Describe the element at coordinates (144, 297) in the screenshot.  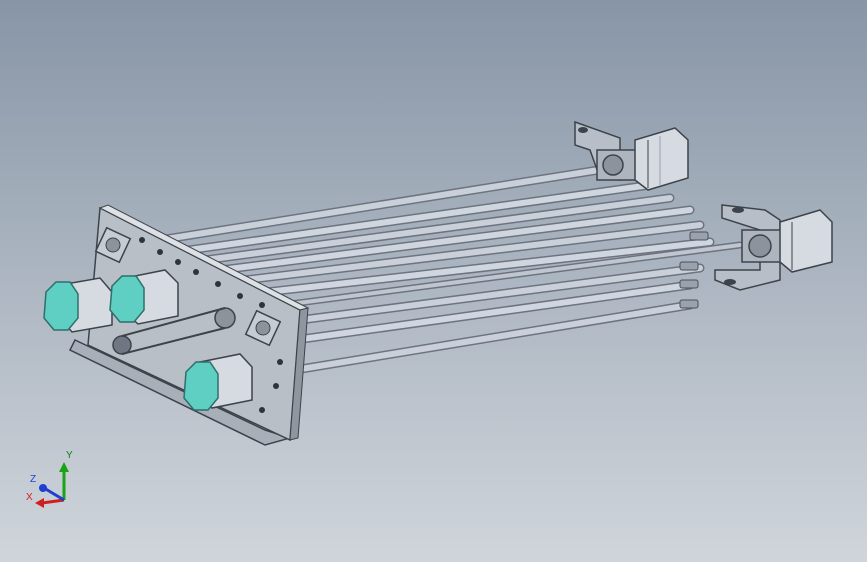
I see `stepper-motor-center` at that location.